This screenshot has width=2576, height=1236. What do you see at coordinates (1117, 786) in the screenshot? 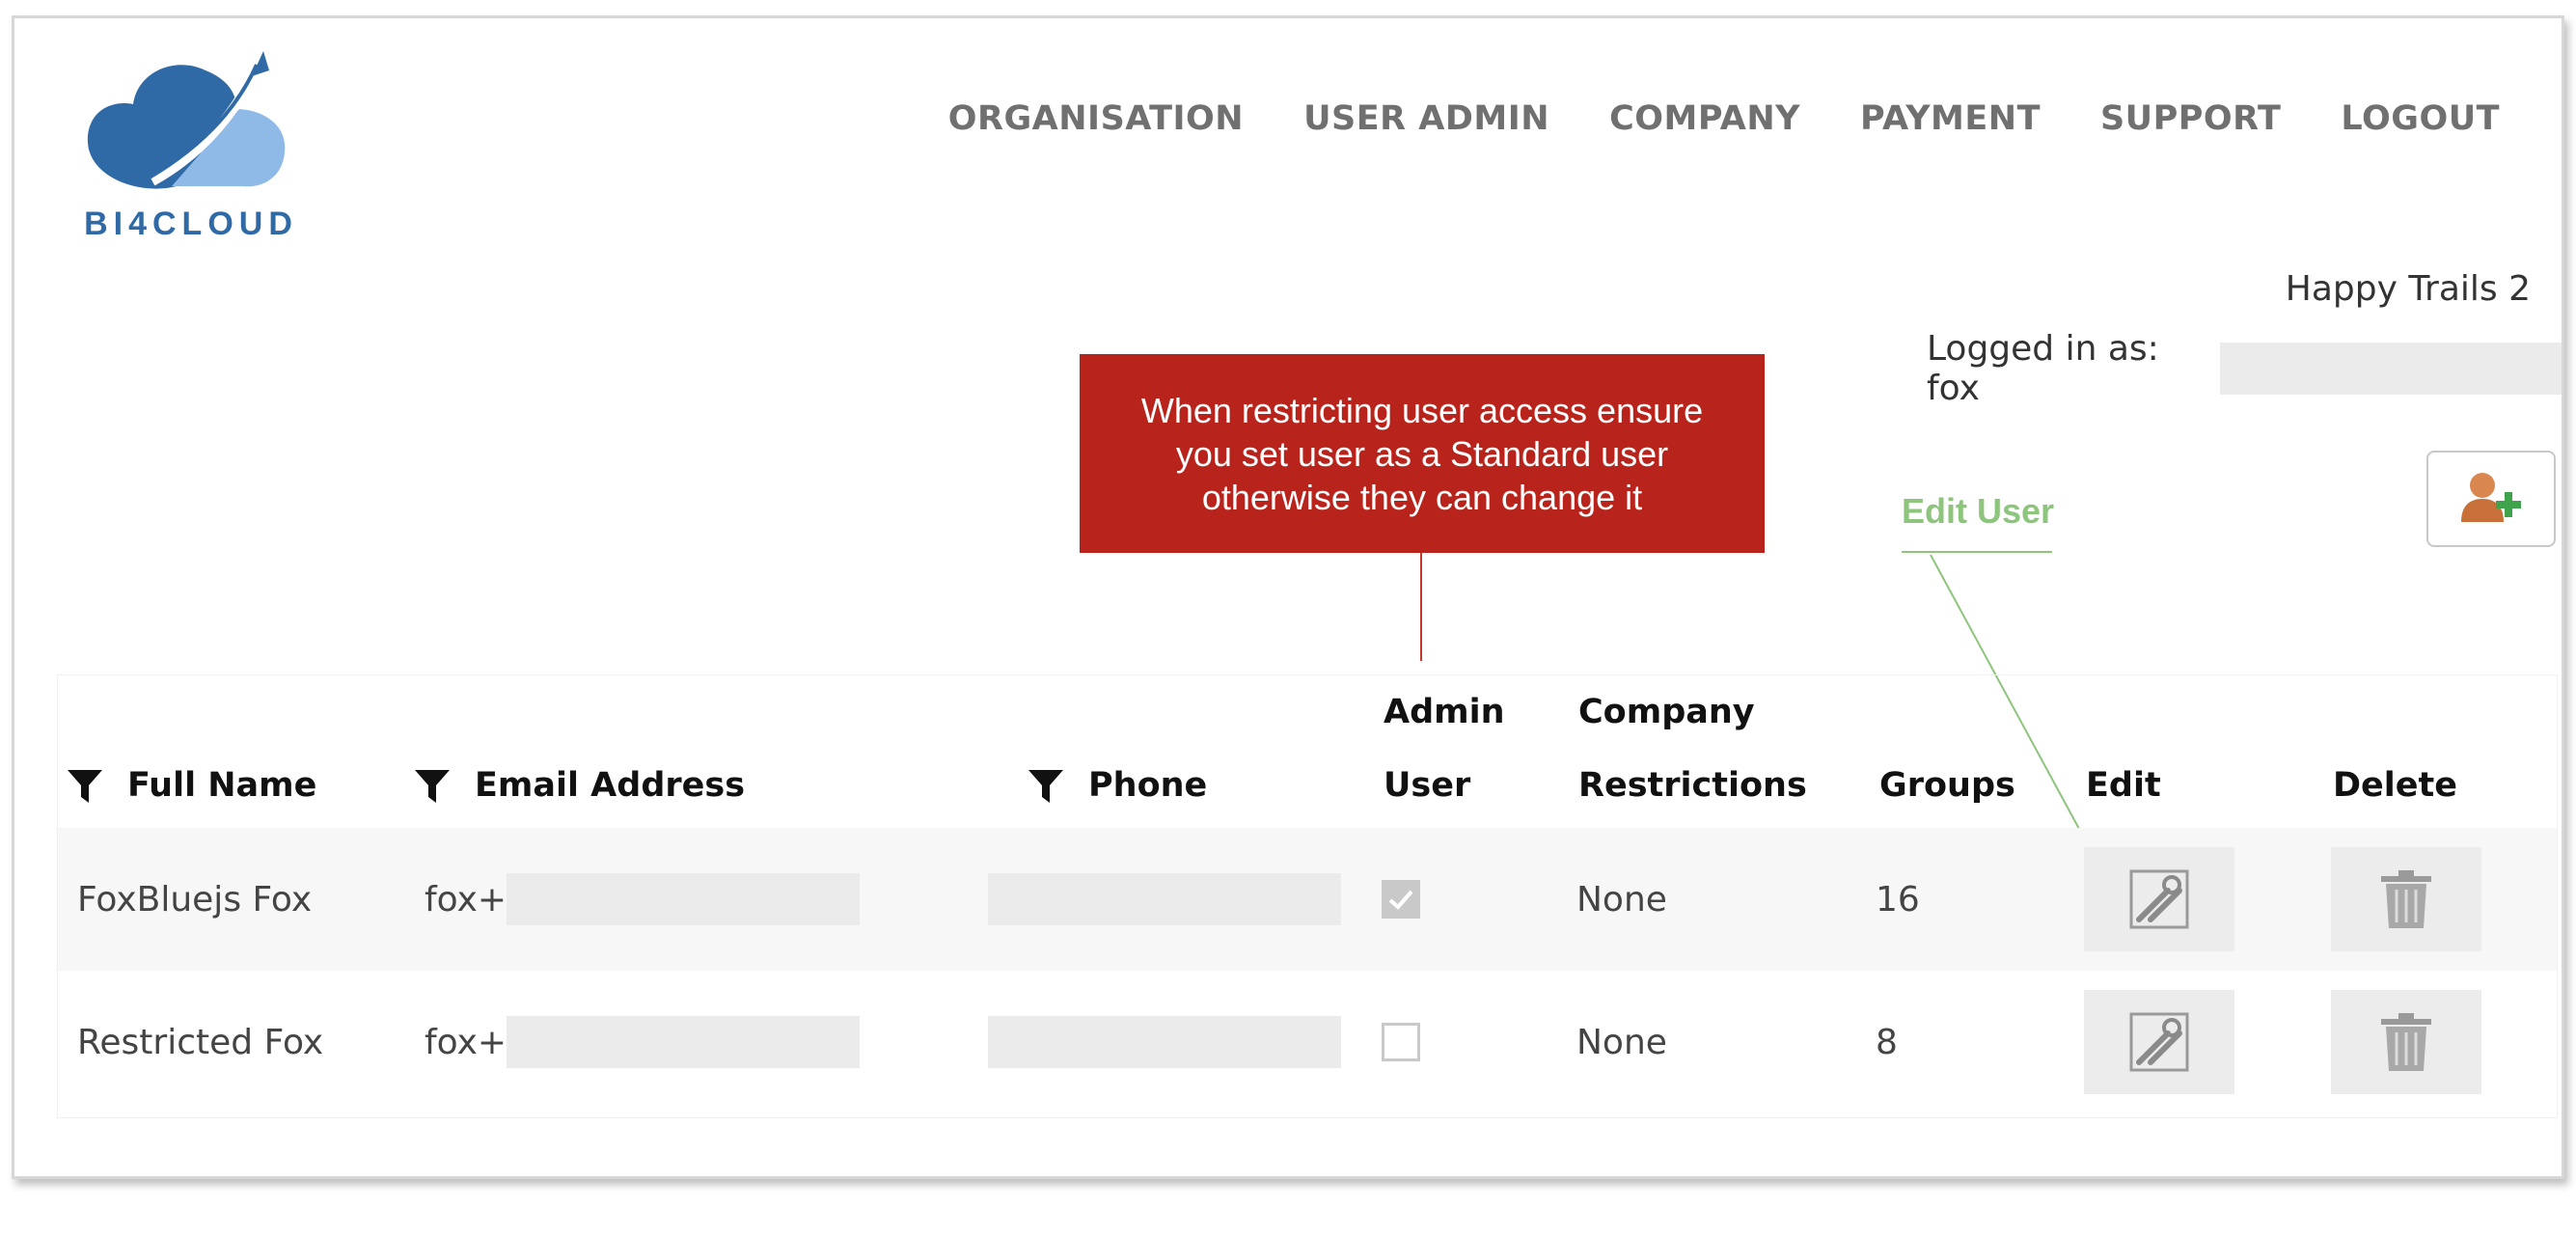
I see `header-phone: Phone` at bounding box center [1117, 786].